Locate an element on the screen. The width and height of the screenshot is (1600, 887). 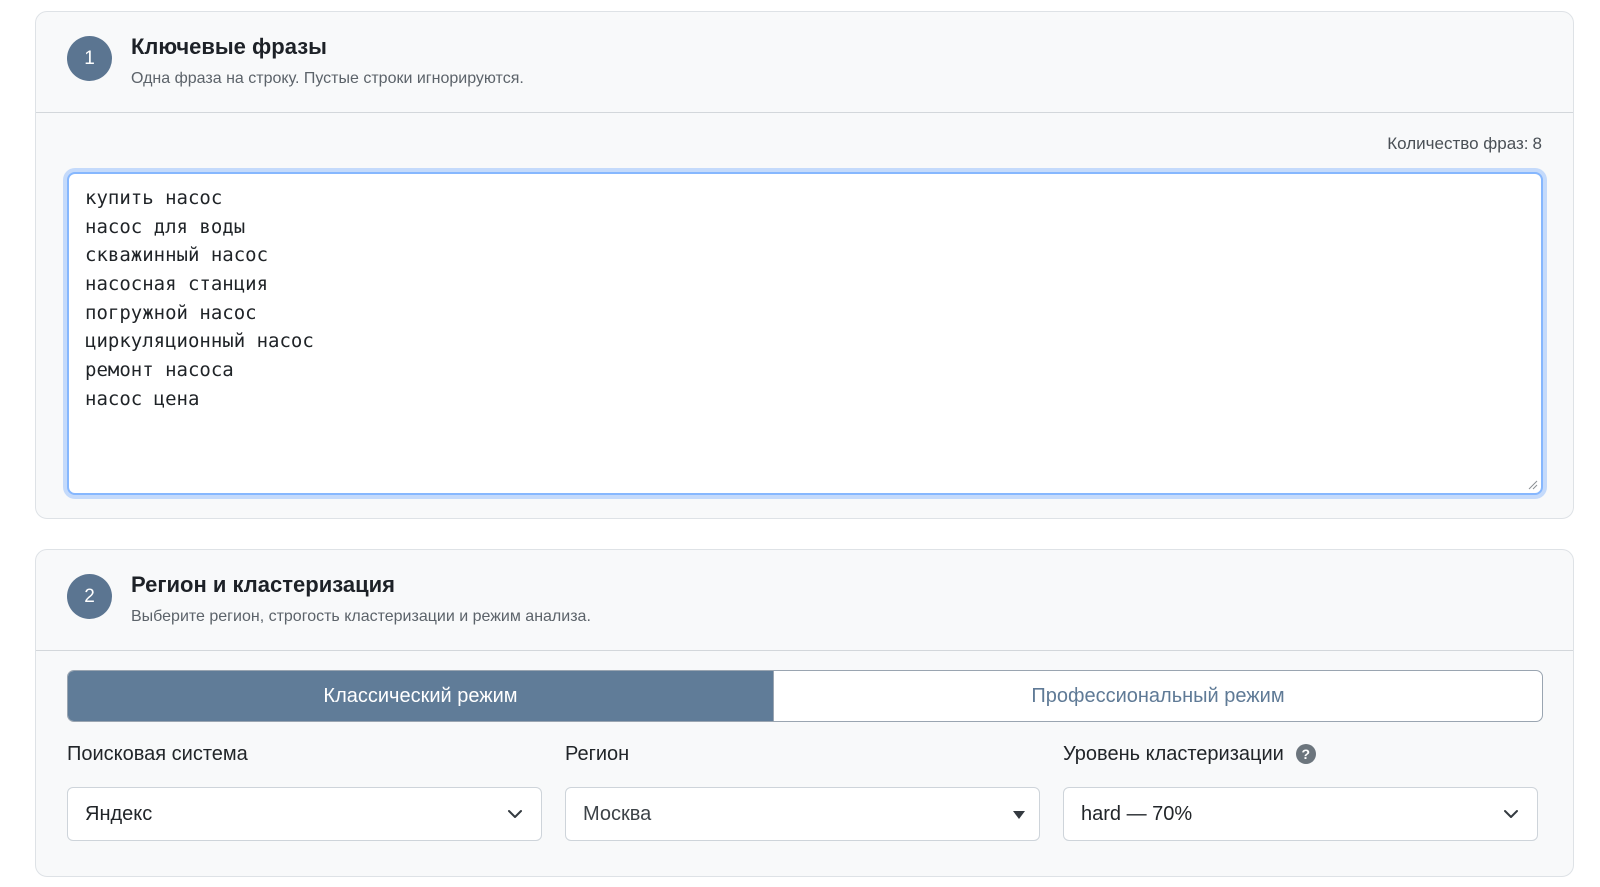
phrase-line: насосная станция is located at coordinates (177, 284).